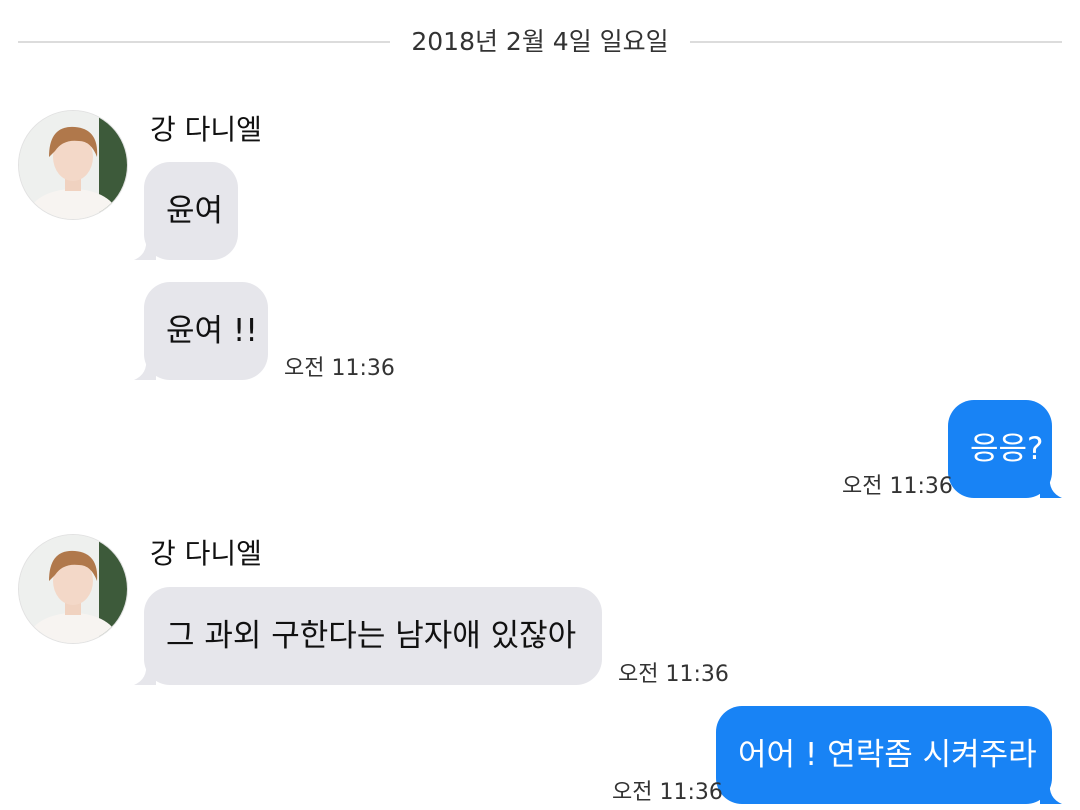 The height and width of the screenshot is (810, 1080). I want to click on message-bubble-outgoing: 응응?, so click(1005, 449).